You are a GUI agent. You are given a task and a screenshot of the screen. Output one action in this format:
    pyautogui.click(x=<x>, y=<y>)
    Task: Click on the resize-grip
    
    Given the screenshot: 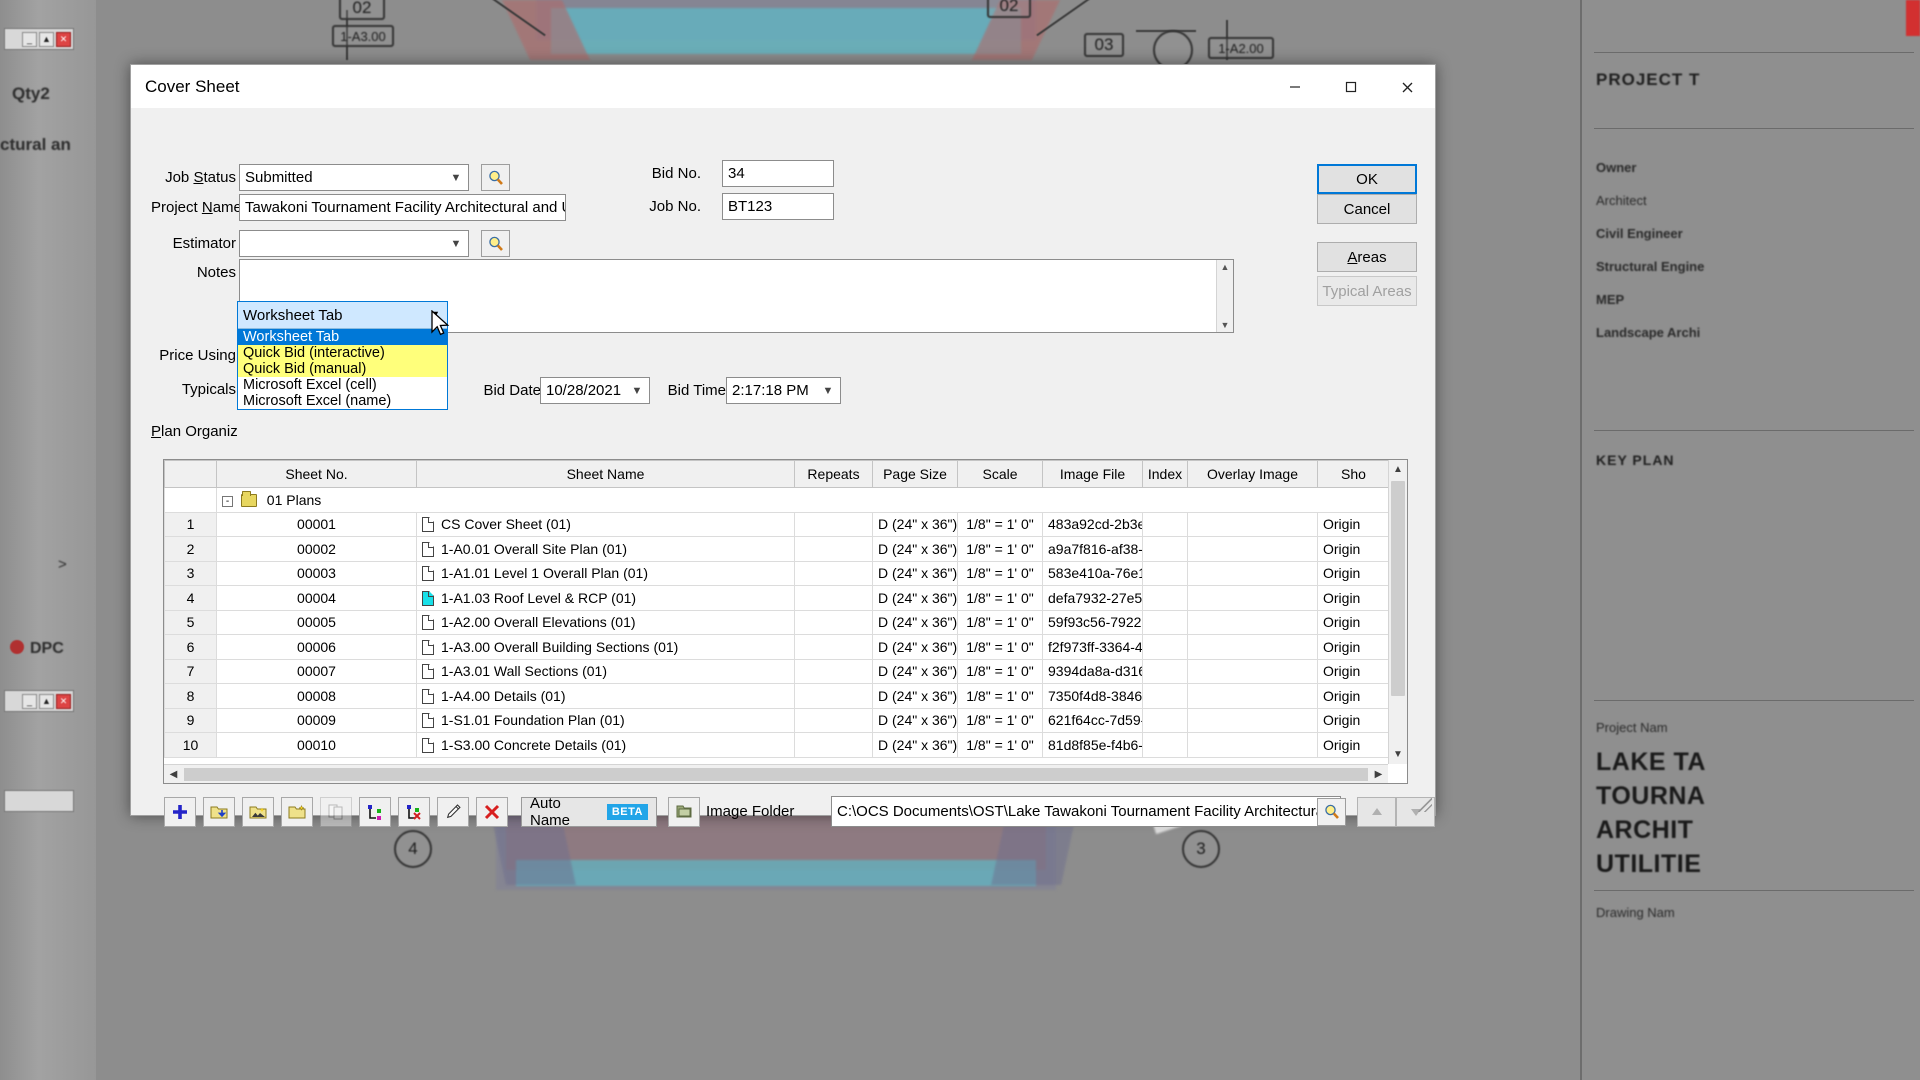 What is the action you would take?
    pyautogui.click(x=1425, y=805)
    